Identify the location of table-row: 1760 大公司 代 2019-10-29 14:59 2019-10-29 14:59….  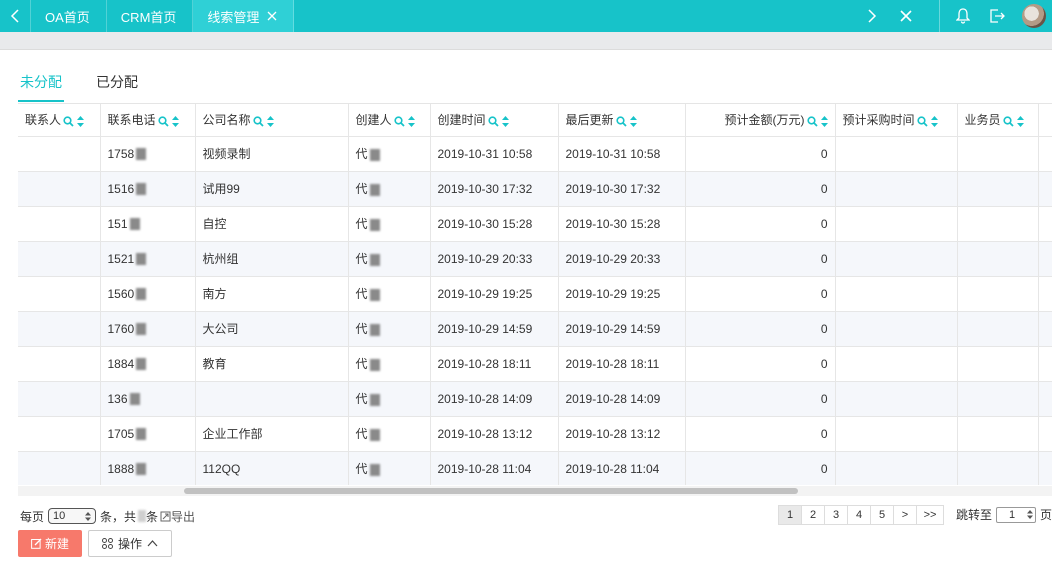
(535, 329).